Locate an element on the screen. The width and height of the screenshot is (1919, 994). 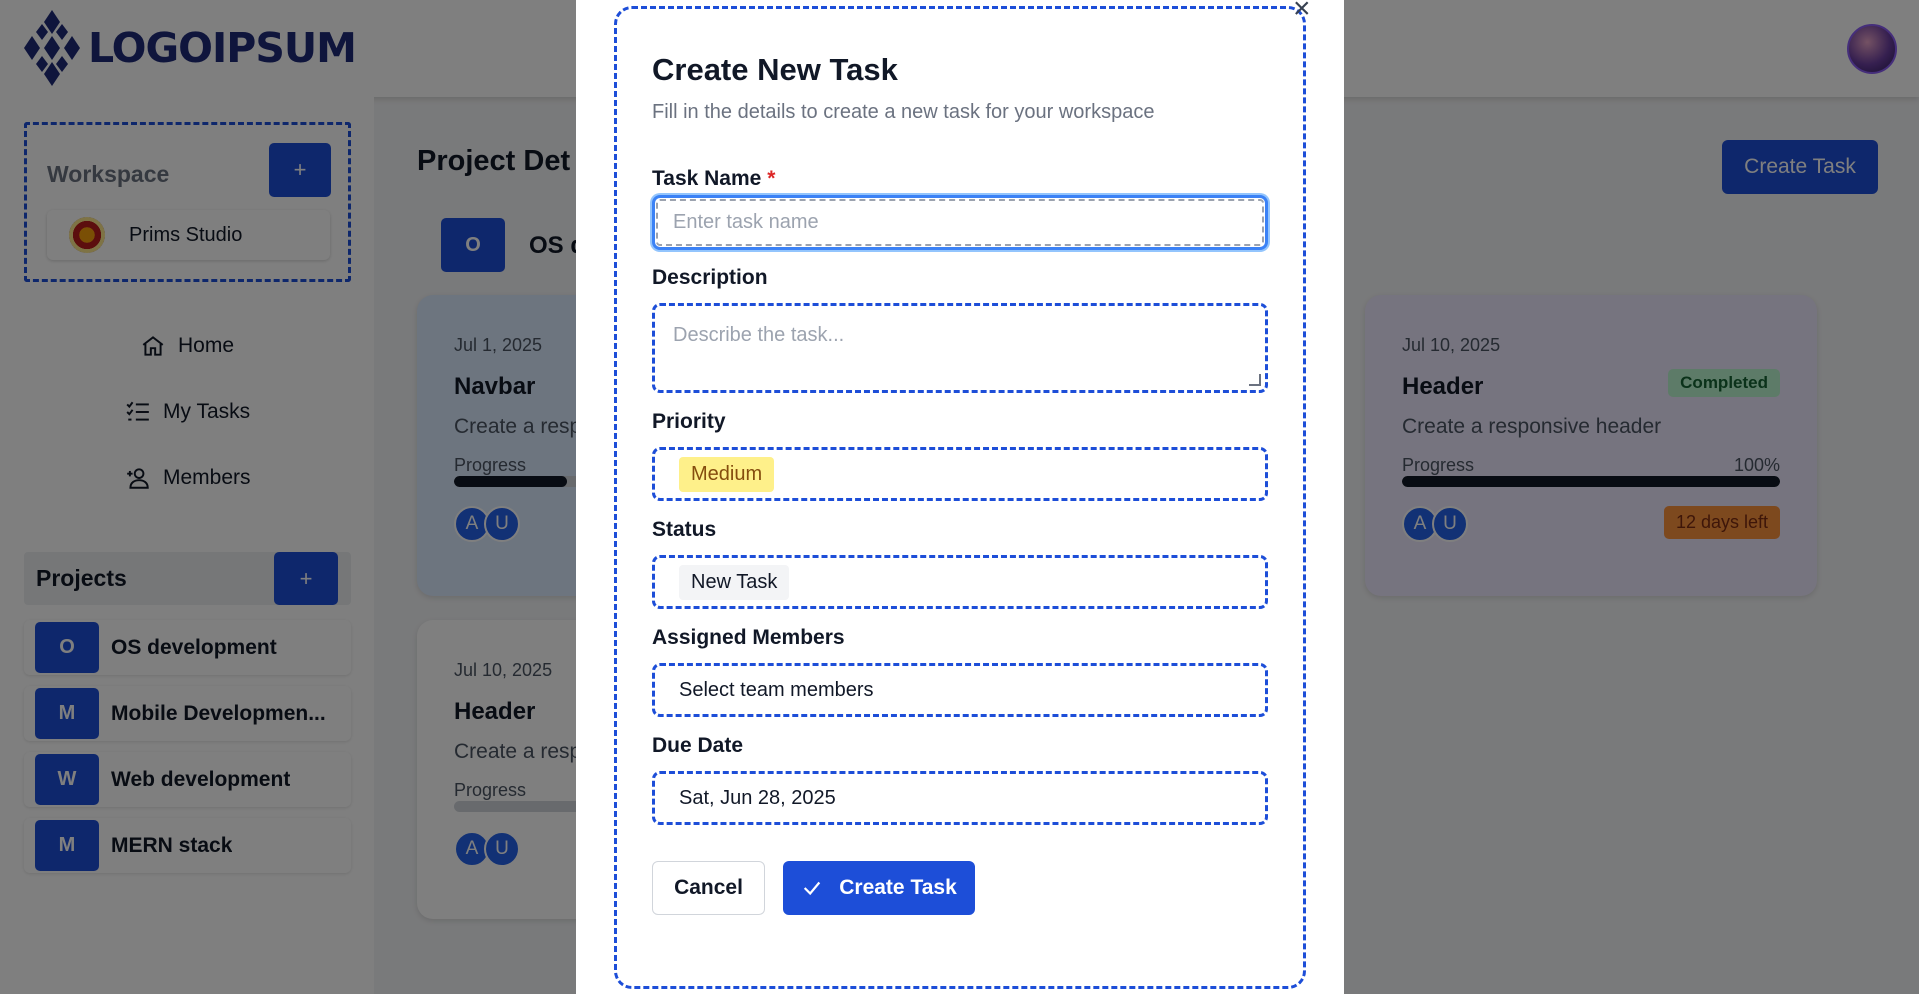
resize-handle-icon is located at coordinates (1255, 380).